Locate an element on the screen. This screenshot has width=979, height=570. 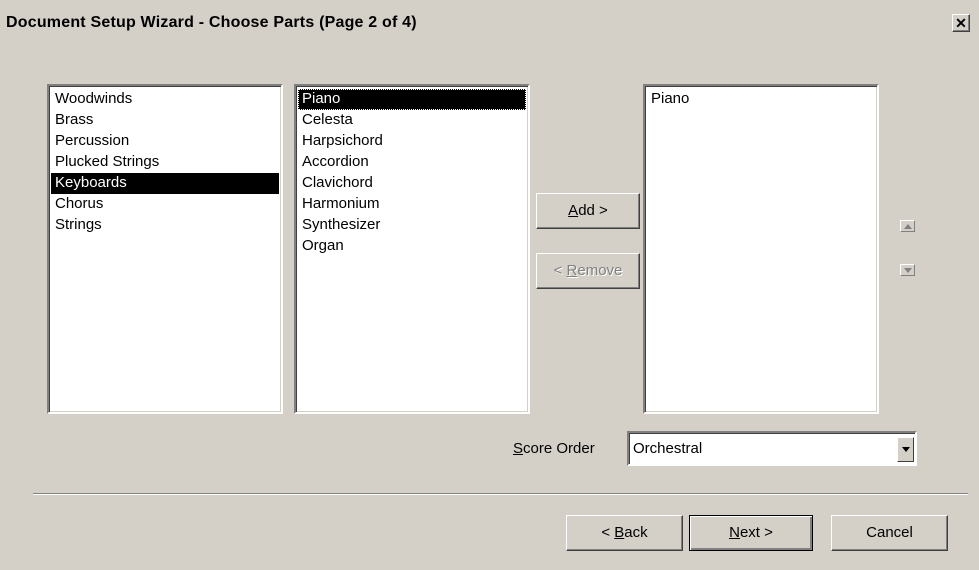
list-item-family: Woodwinds is located at coordinates (165, 99).